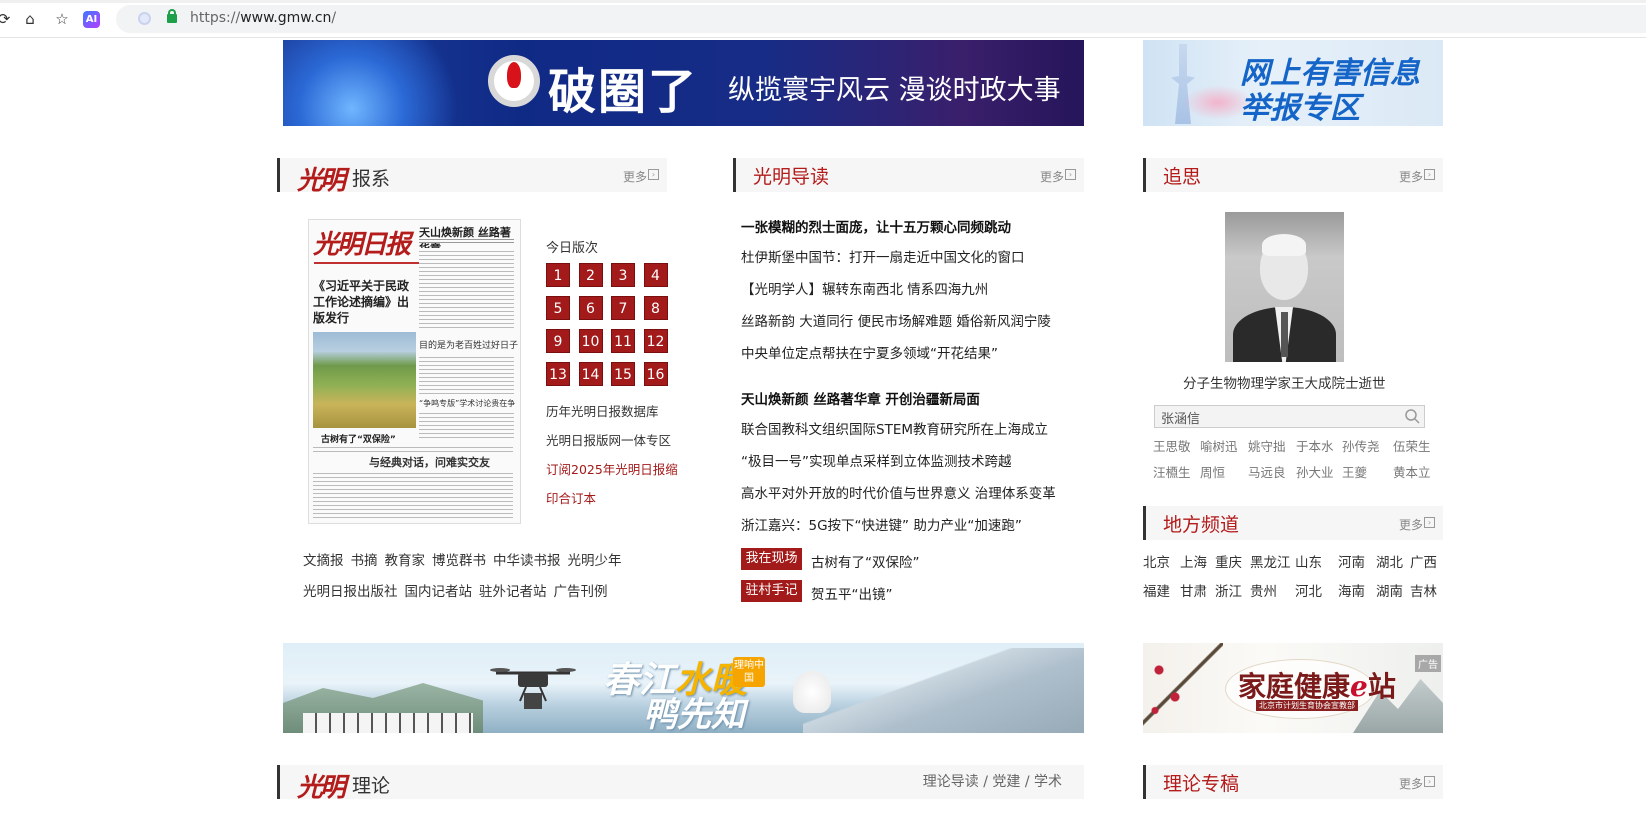 The width and height of the screenshot is (1646, 815). What do you see at coordinates (683, 688) in the screenshot?
I see `spring-river-banner: 春江水暖 鸭先知 理响中国` at bounding box center [683, 688].